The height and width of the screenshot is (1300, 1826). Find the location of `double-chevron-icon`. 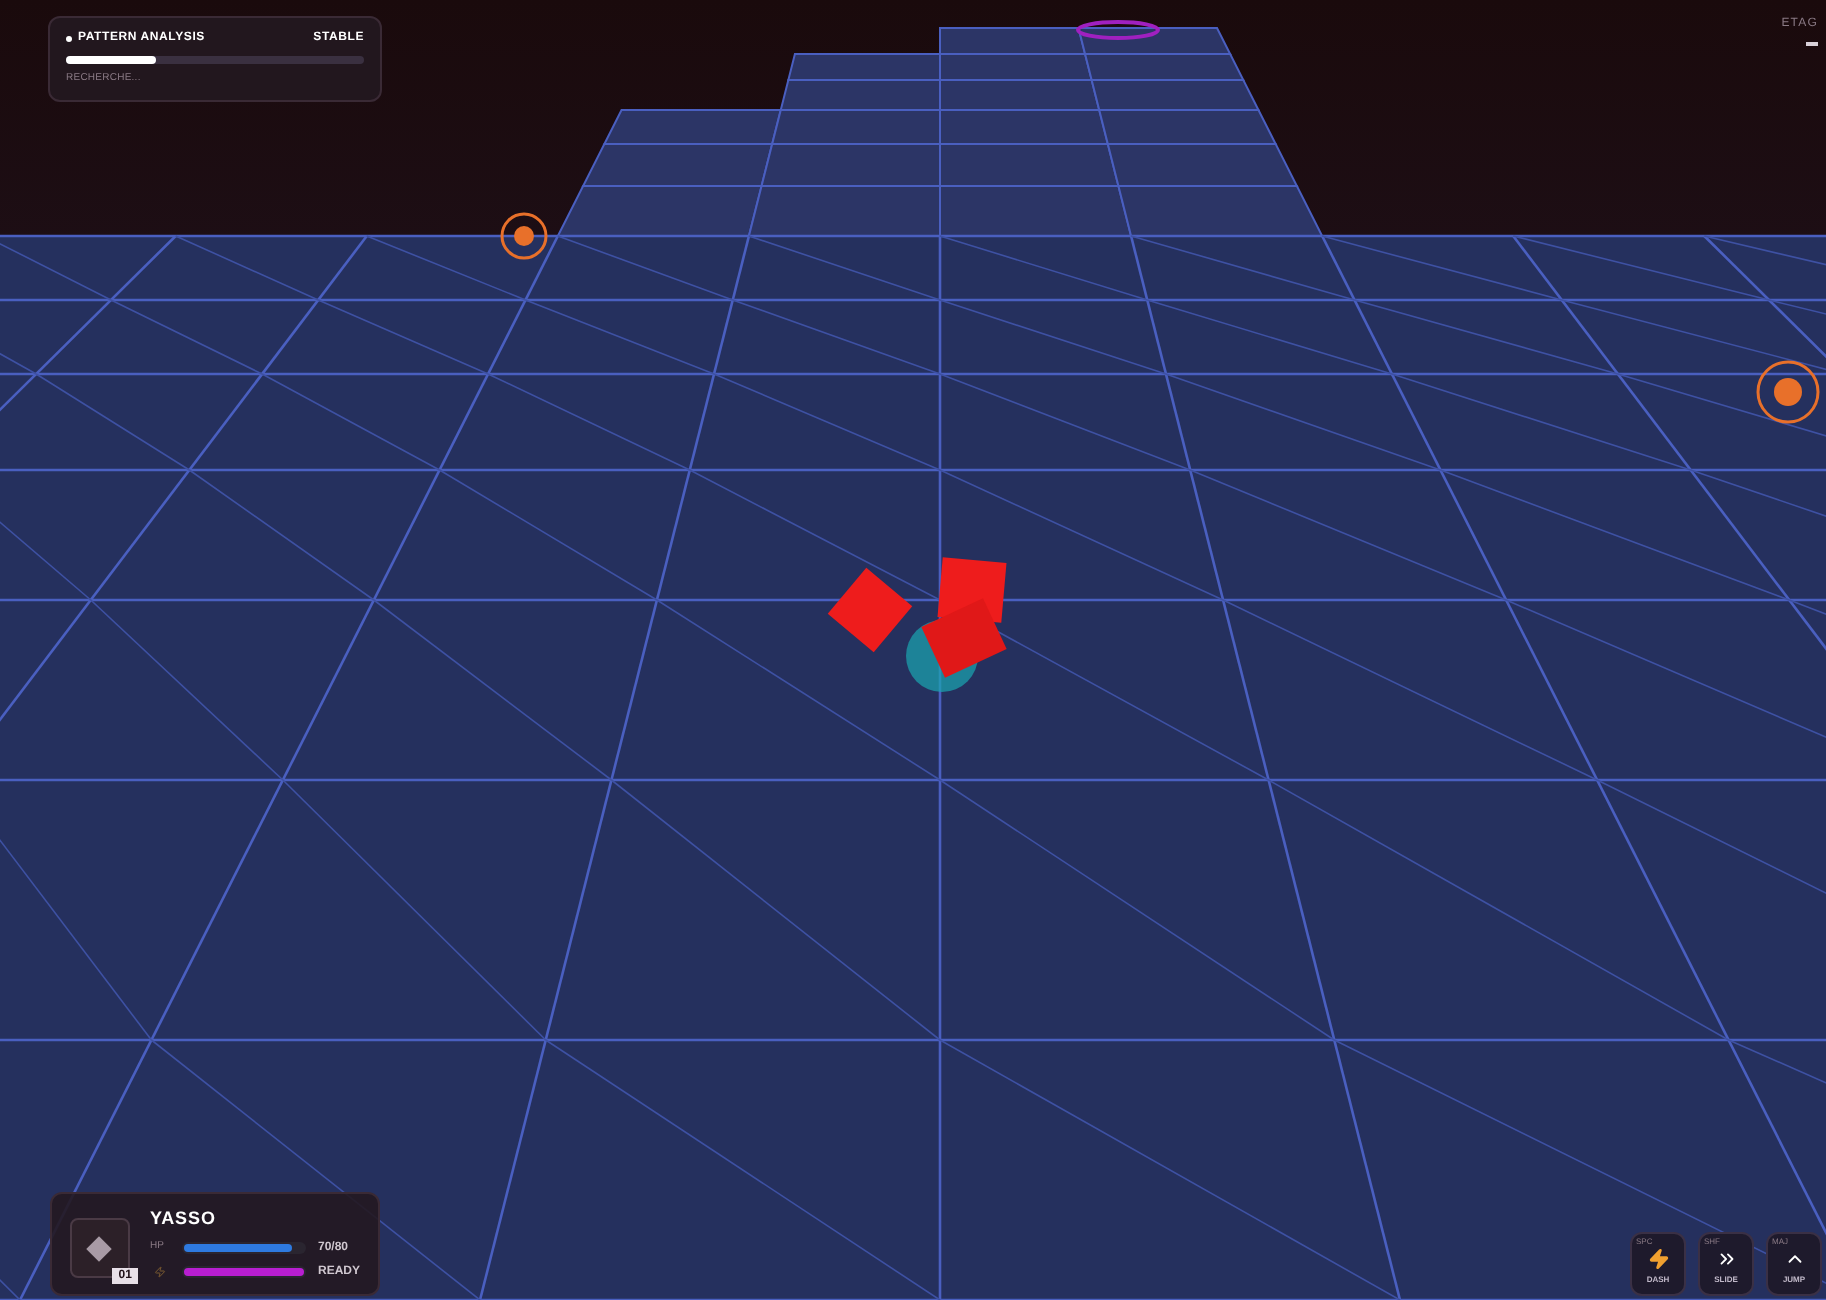

double-chevron-icon is located at coordinates (1726, 1259).